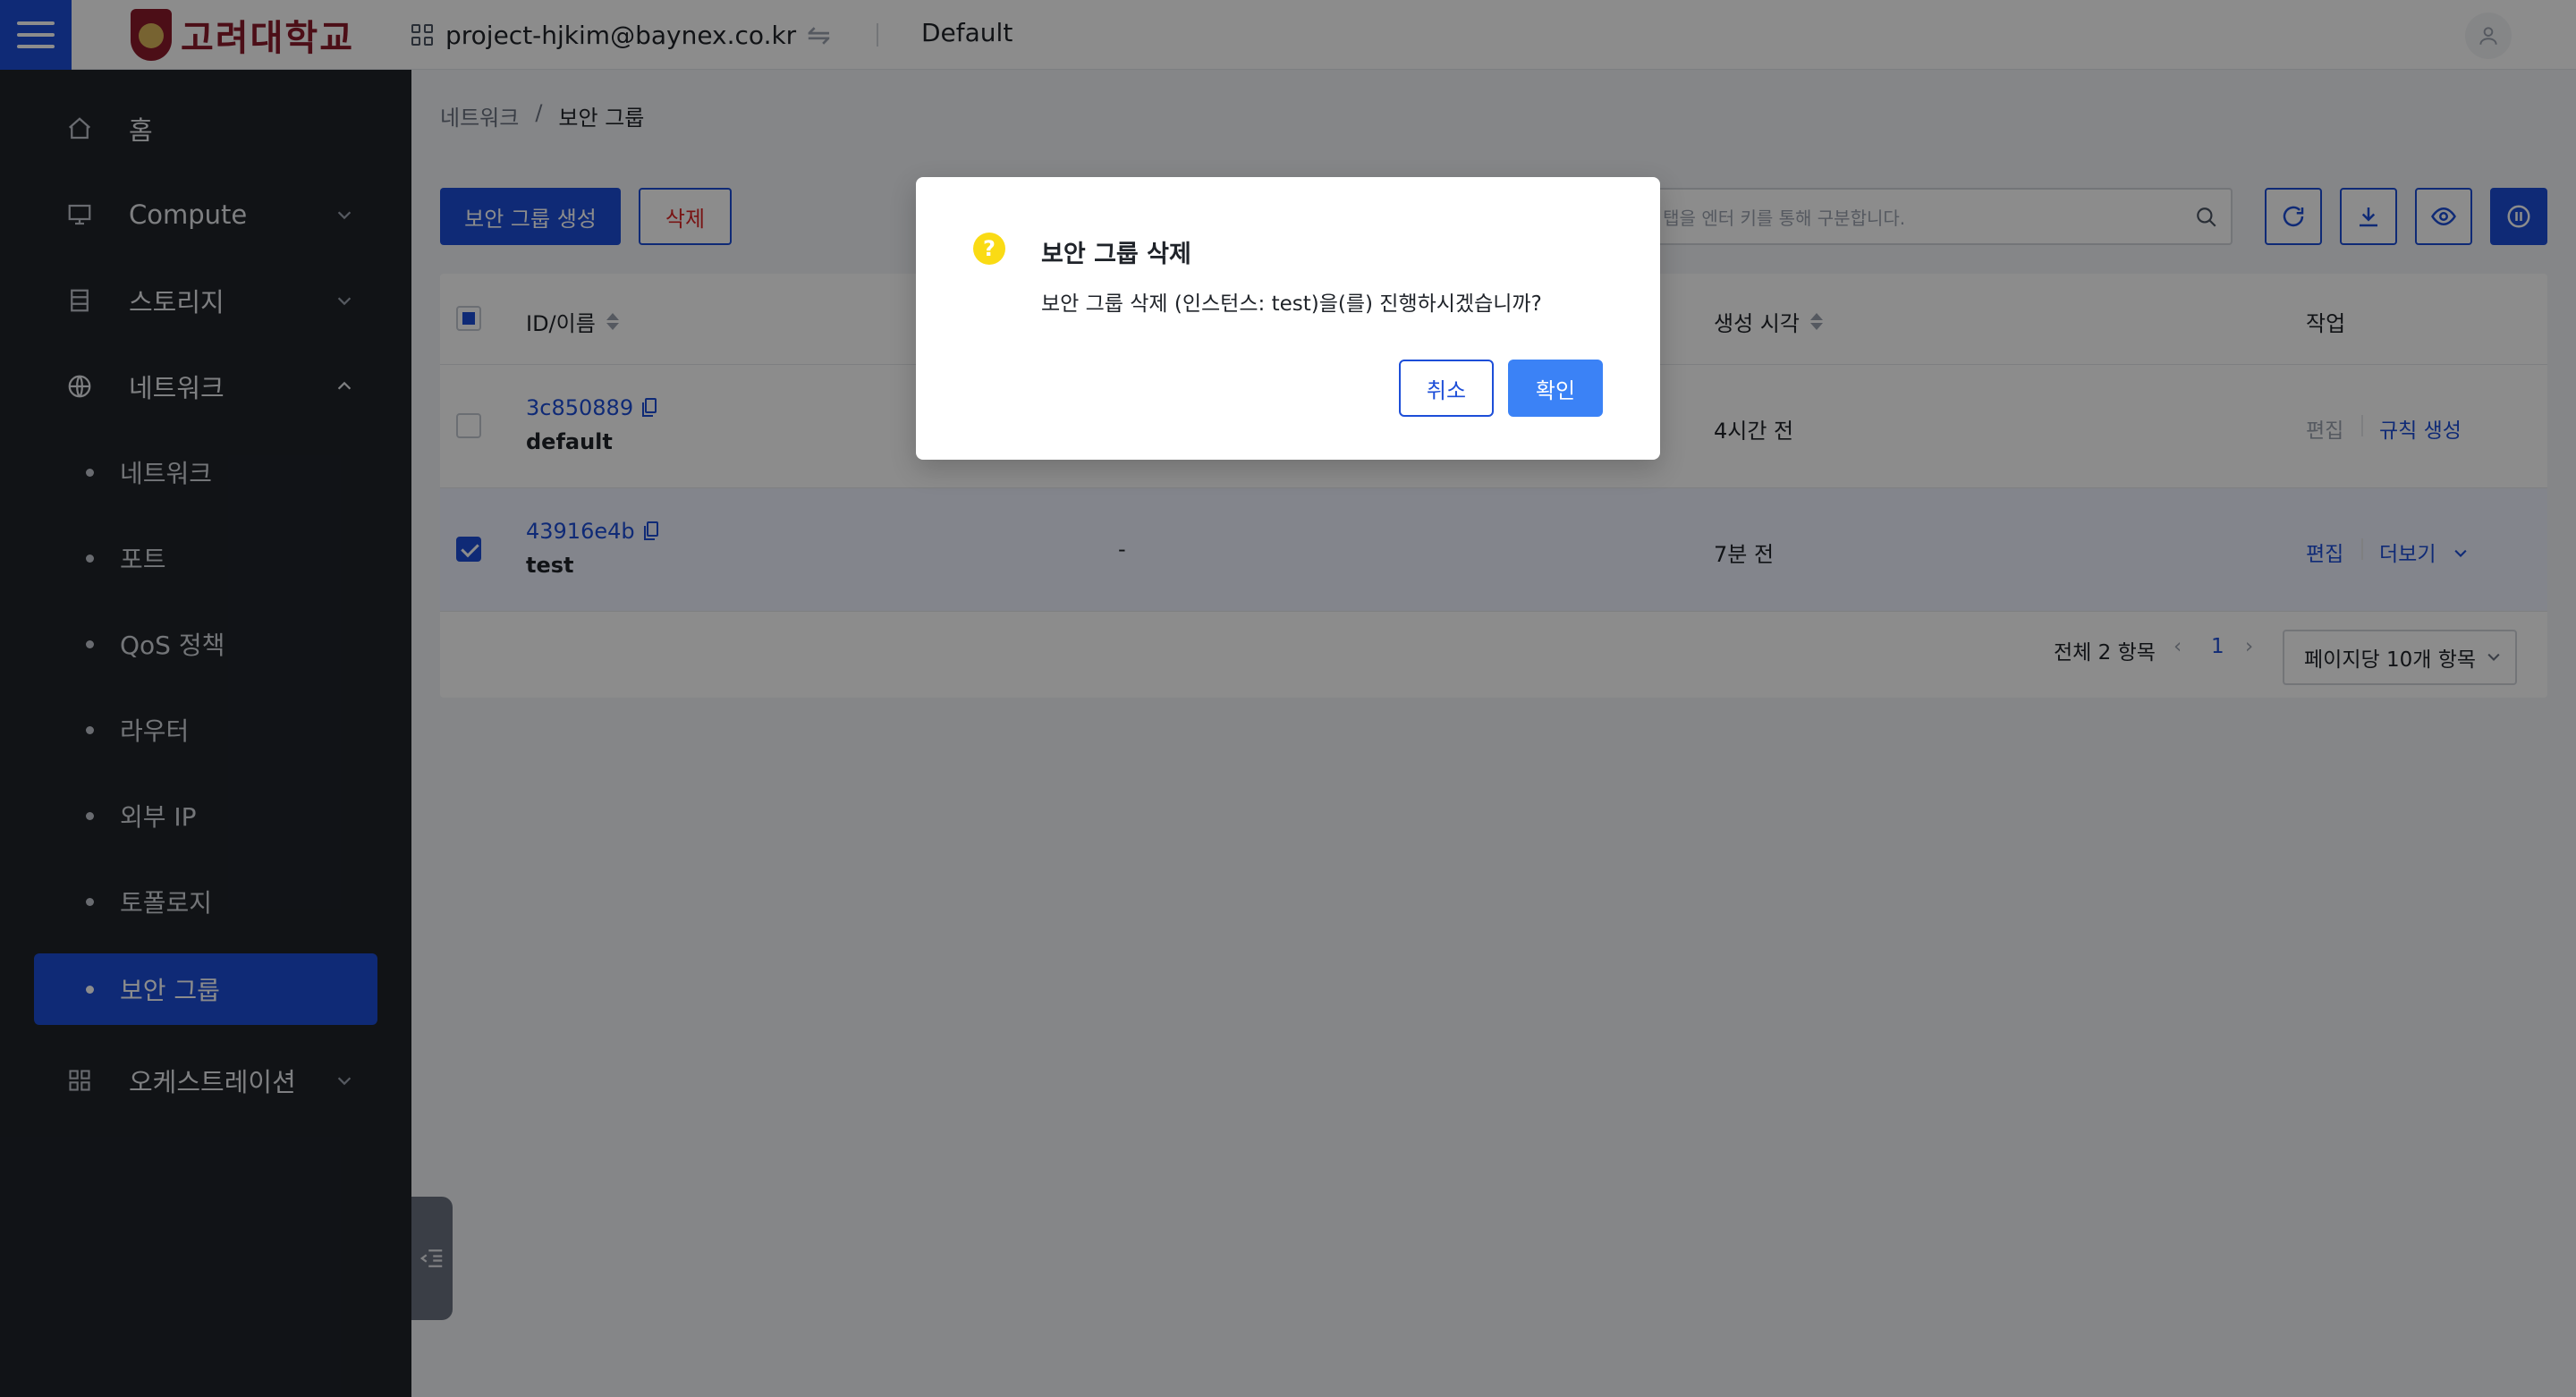  Describe the element at coordinates (1446, 389) in the screenshot. I see `cancel-button: 취소` at that location.